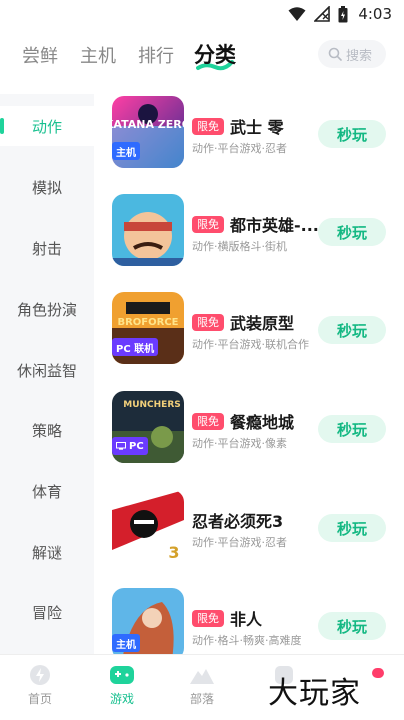 Image resolution: width=404 pixels, height=720 pixels. What do you see at coordinates (202, 685) in the screenshot?
I see `nav-tribe: 部落` at bounding box center [202, 685].